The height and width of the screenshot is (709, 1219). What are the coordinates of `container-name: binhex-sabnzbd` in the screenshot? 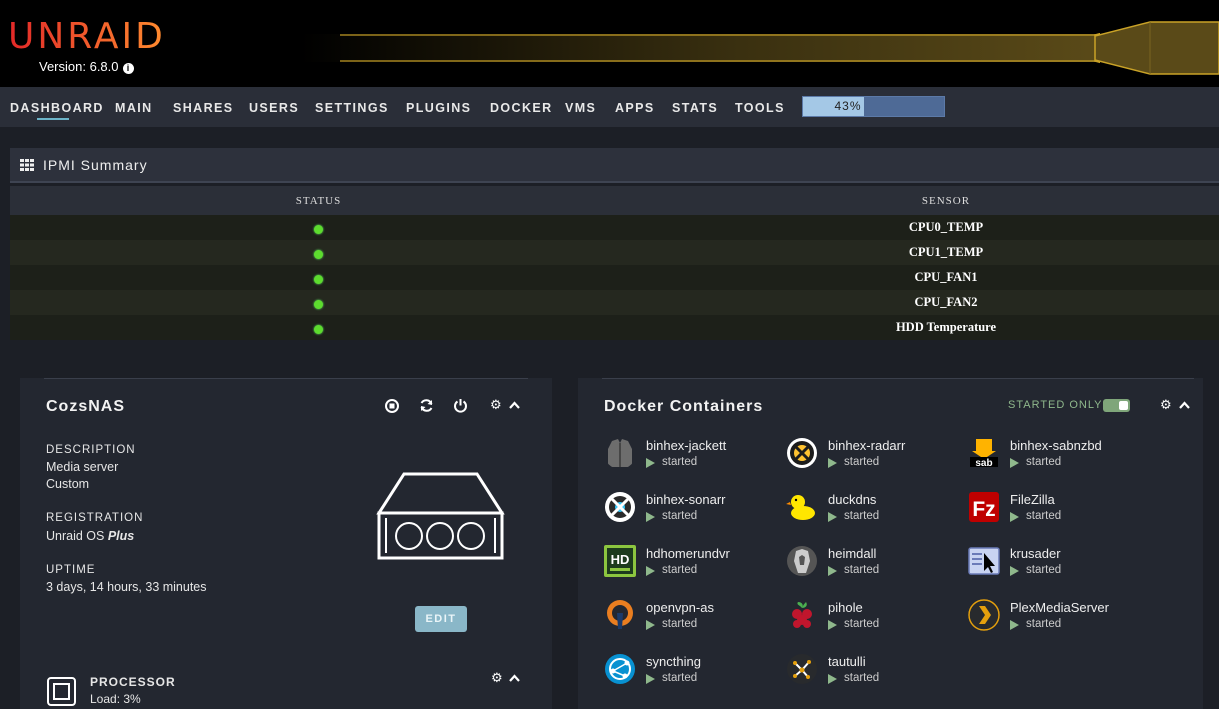 It's located at (1056, 445).